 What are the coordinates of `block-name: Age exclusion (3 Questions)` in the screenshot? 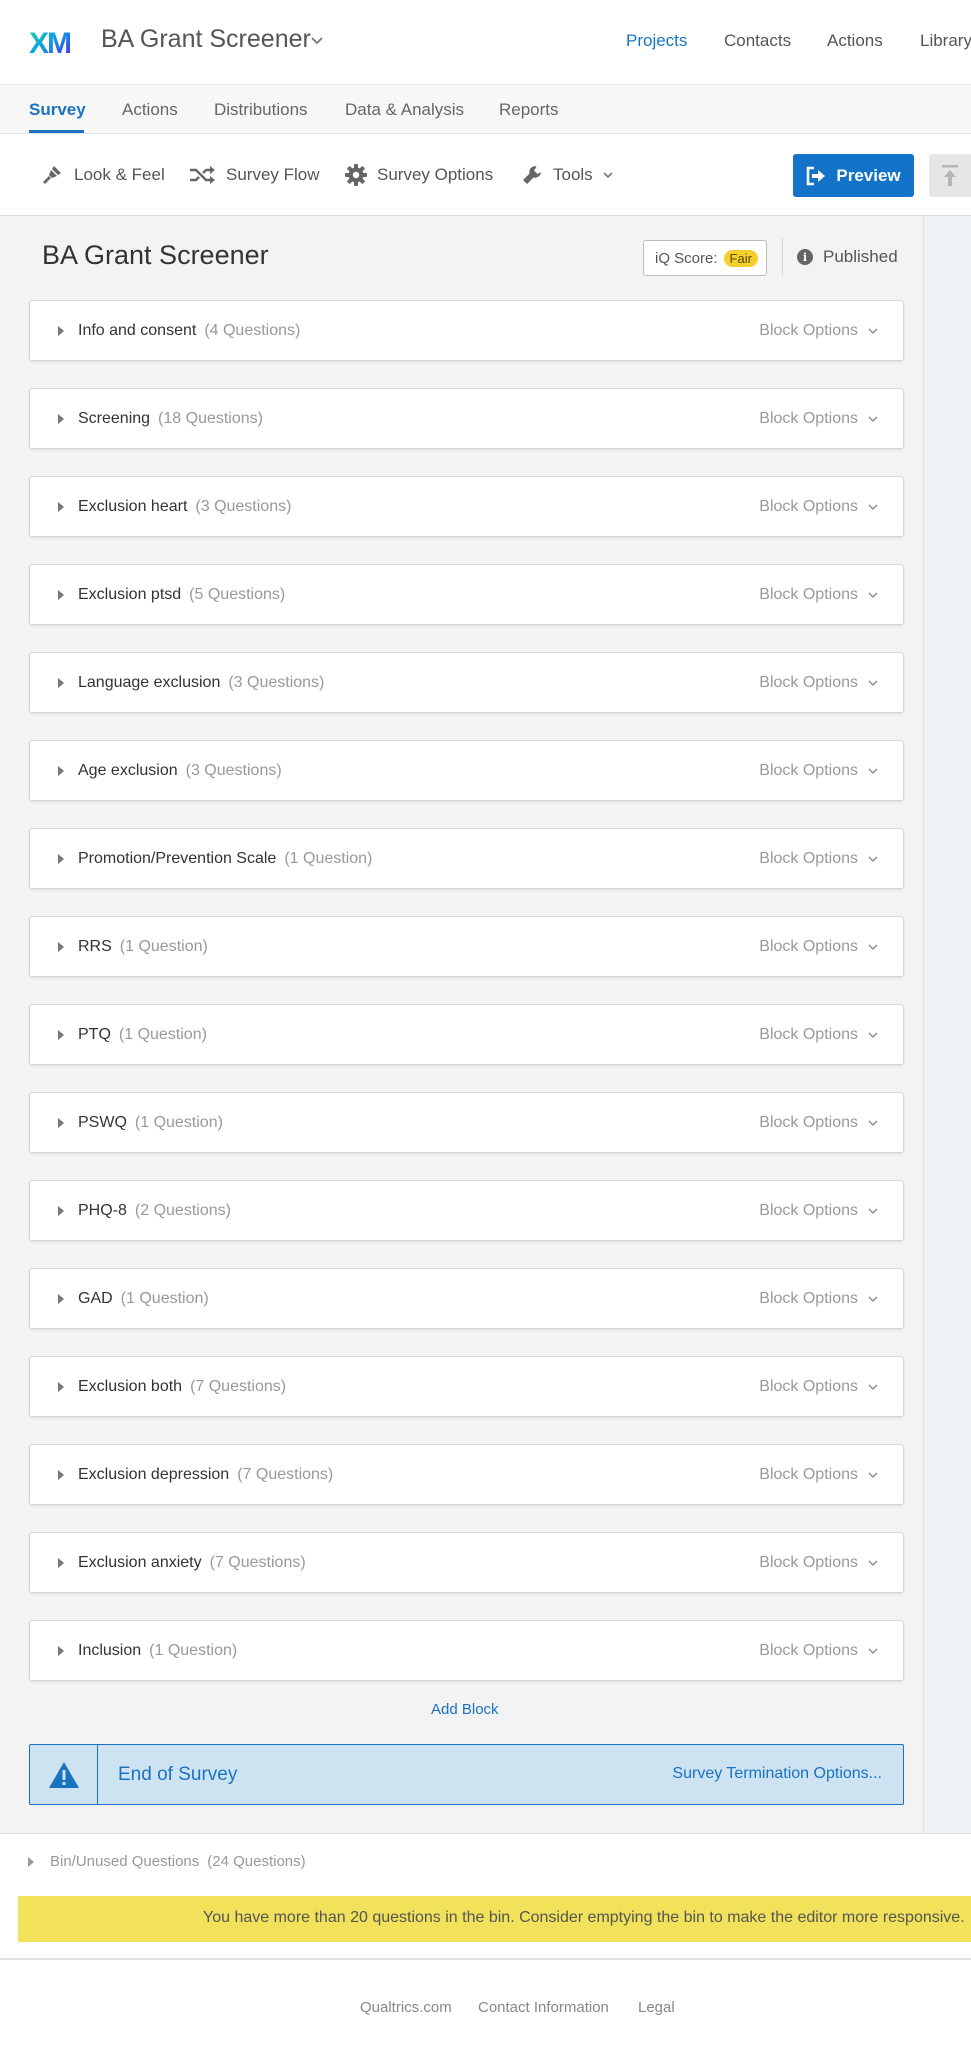 It's located at (180, 771).